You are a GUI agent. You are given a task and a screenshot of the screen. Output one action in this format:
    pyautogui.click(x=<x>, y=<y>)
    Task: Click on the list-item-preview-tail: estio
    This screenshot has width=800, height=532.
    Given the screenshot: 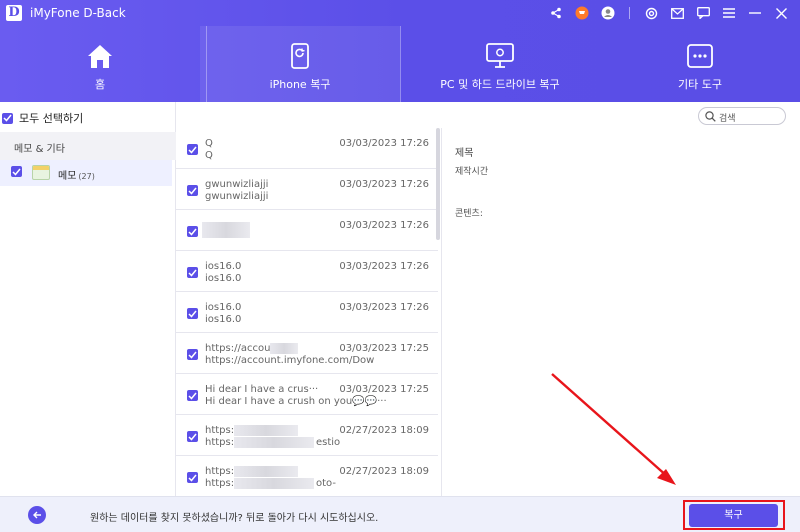 What is the action you would take?
    pyautogui.click(x=328, y=442)
    